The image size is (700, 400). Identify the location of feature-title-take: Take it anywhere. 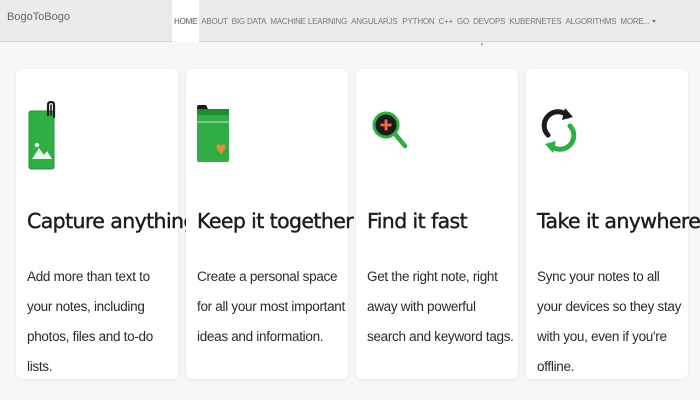
(618, 221).